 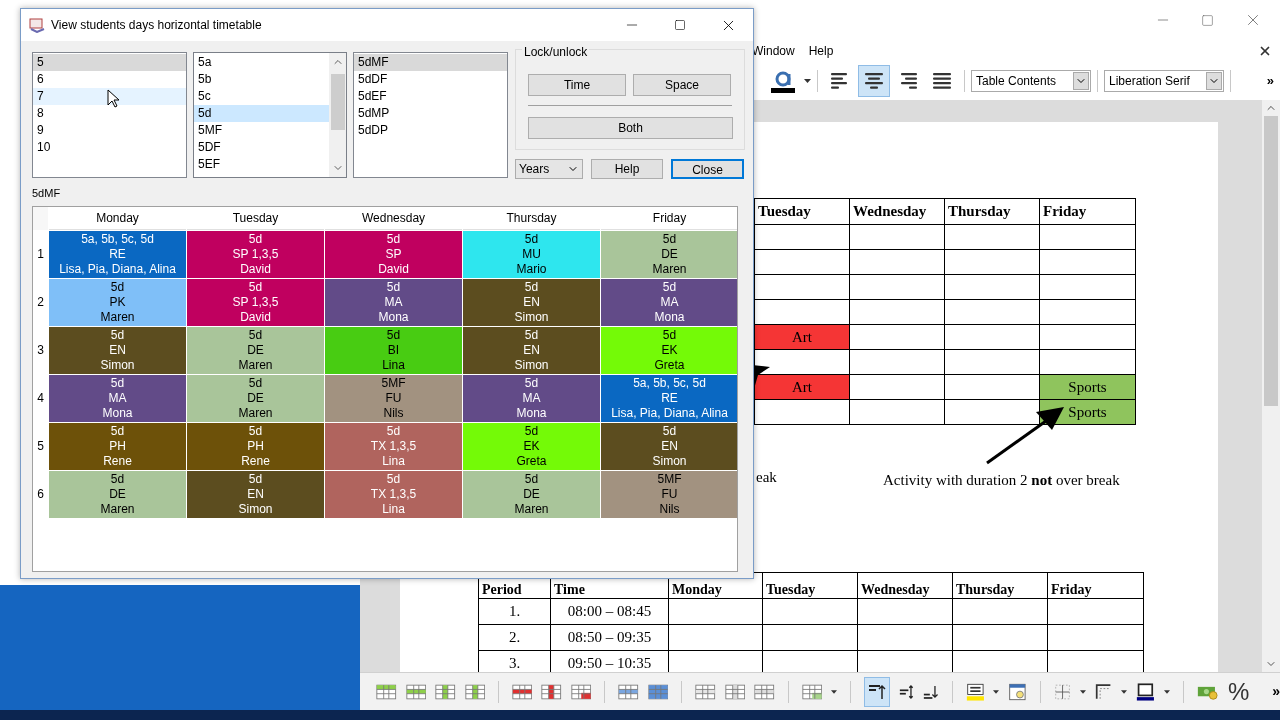 I want to click on list-item: 5dMF, so click(x=430, y=62).